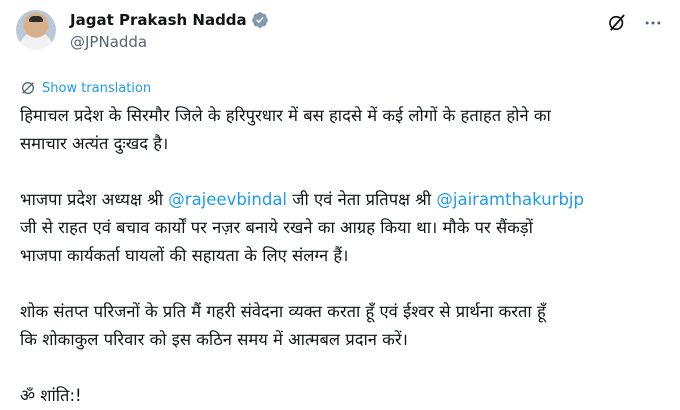 Image resolution: width=680 pixels, height=410 pixels. I want to click on show-translation-label: Show translation, so click(96, 88).